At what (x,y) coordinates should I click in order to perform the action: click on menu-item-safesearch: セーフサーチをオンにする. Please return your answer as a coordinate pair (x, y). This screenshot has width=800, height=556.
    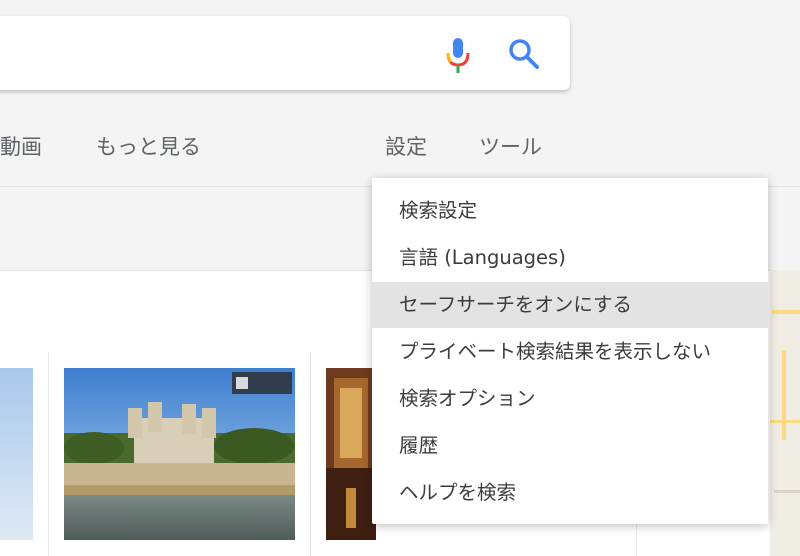
    Looking at the image, I should click on (570, 305).